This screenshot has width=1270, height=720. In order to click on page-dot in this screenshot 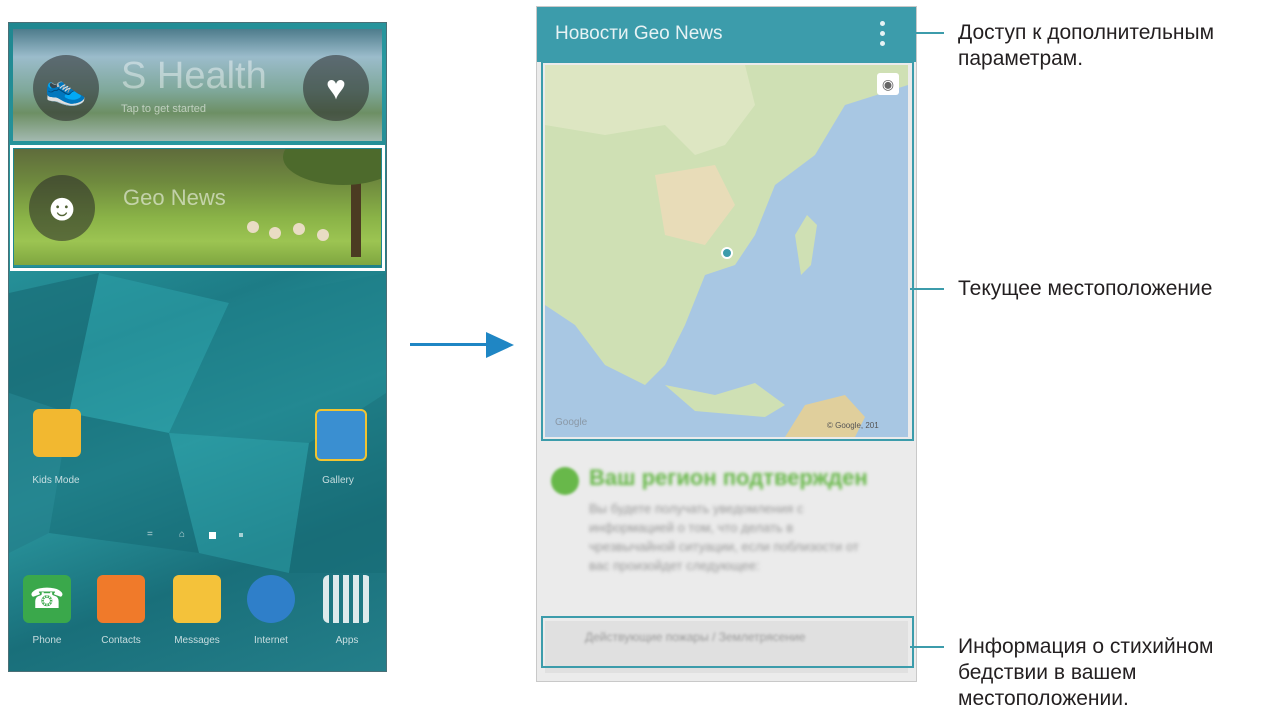, I will do `click(241, 535)`.